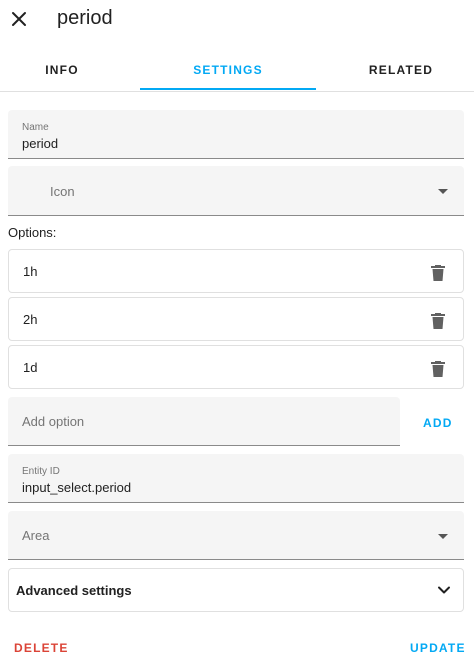  I want to click on option-value: 1d, so click(30, 367).